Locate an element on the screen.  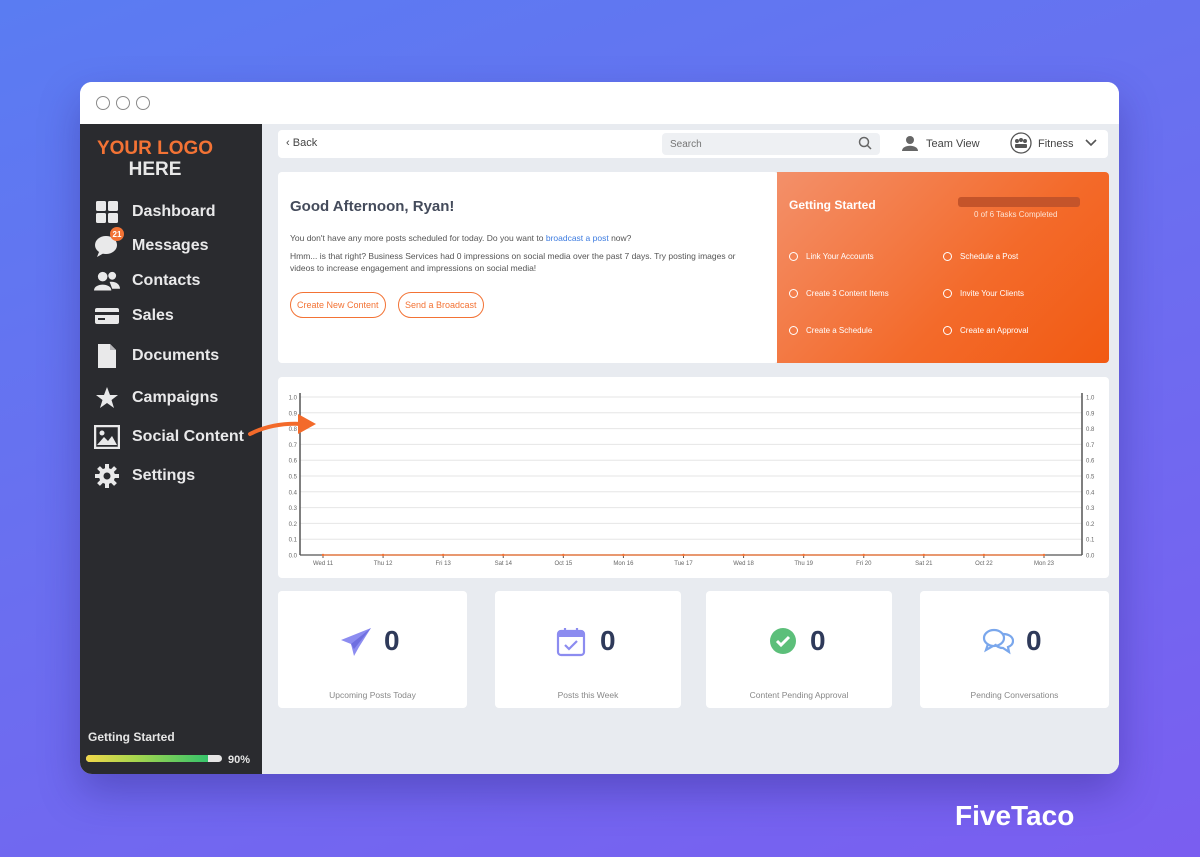
y-tick-label-left: 0.7 is located at coordinates (293, 446).